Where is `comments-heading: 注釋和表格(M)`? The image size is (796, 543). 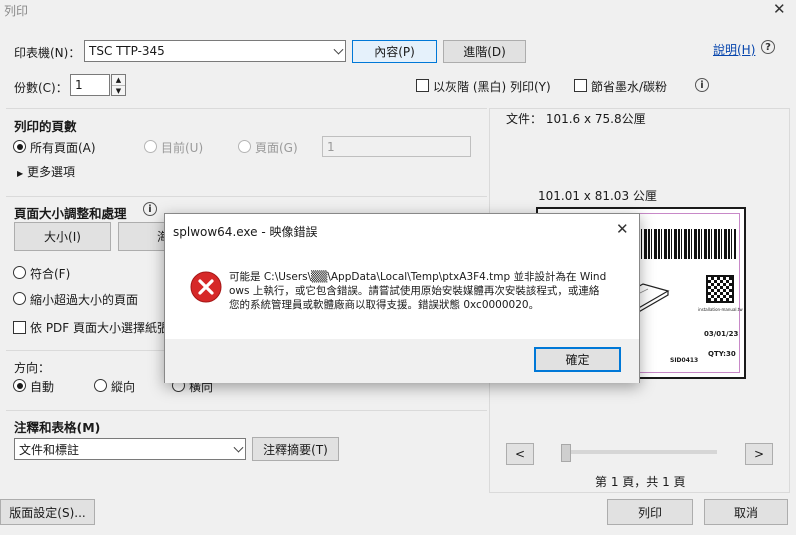
comments-heading: 注釋和表格(M) is located at coordinates (57, 427).